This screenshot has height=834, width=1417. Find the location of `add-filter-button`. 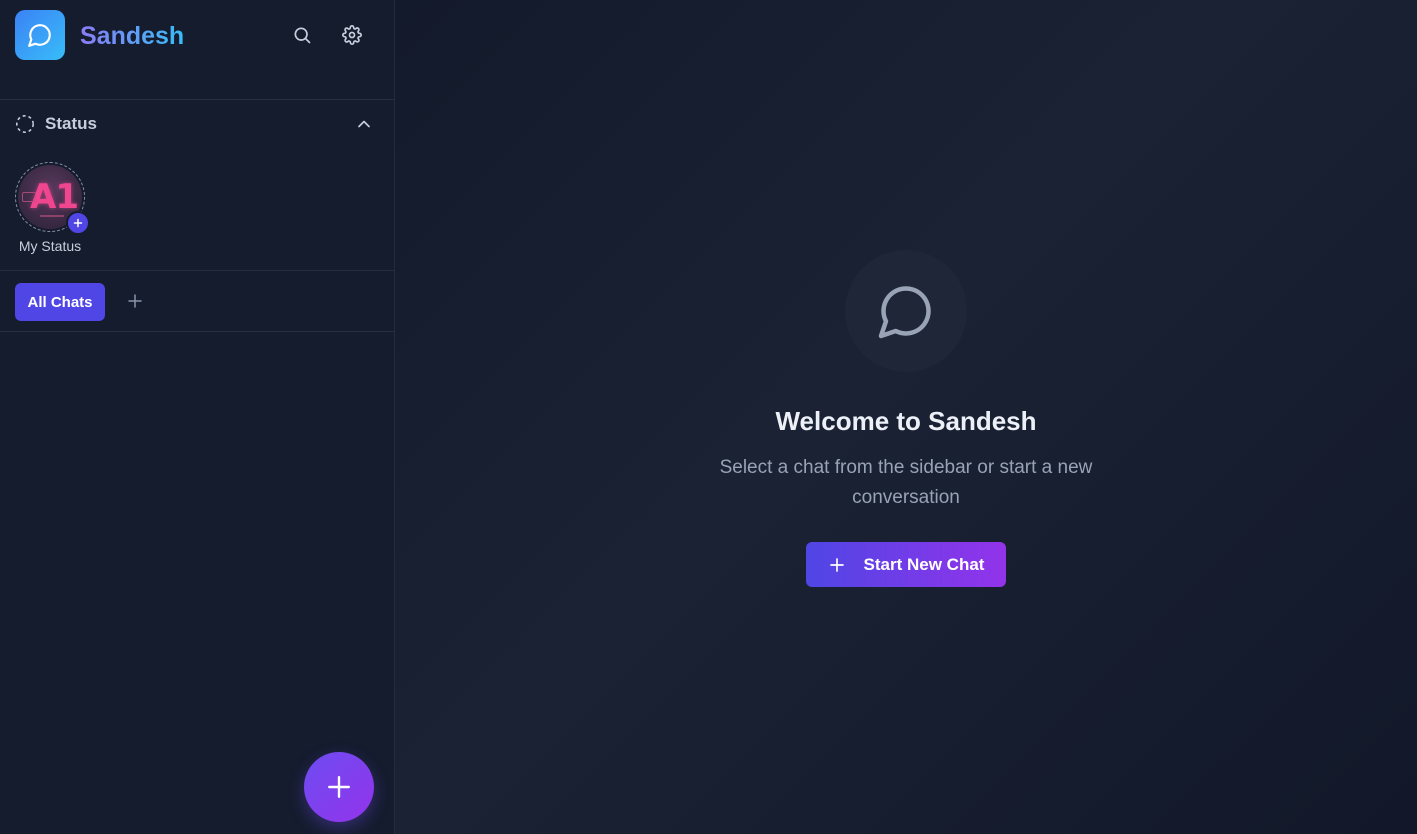

add-filter-button is located at coordinates (135, 301).